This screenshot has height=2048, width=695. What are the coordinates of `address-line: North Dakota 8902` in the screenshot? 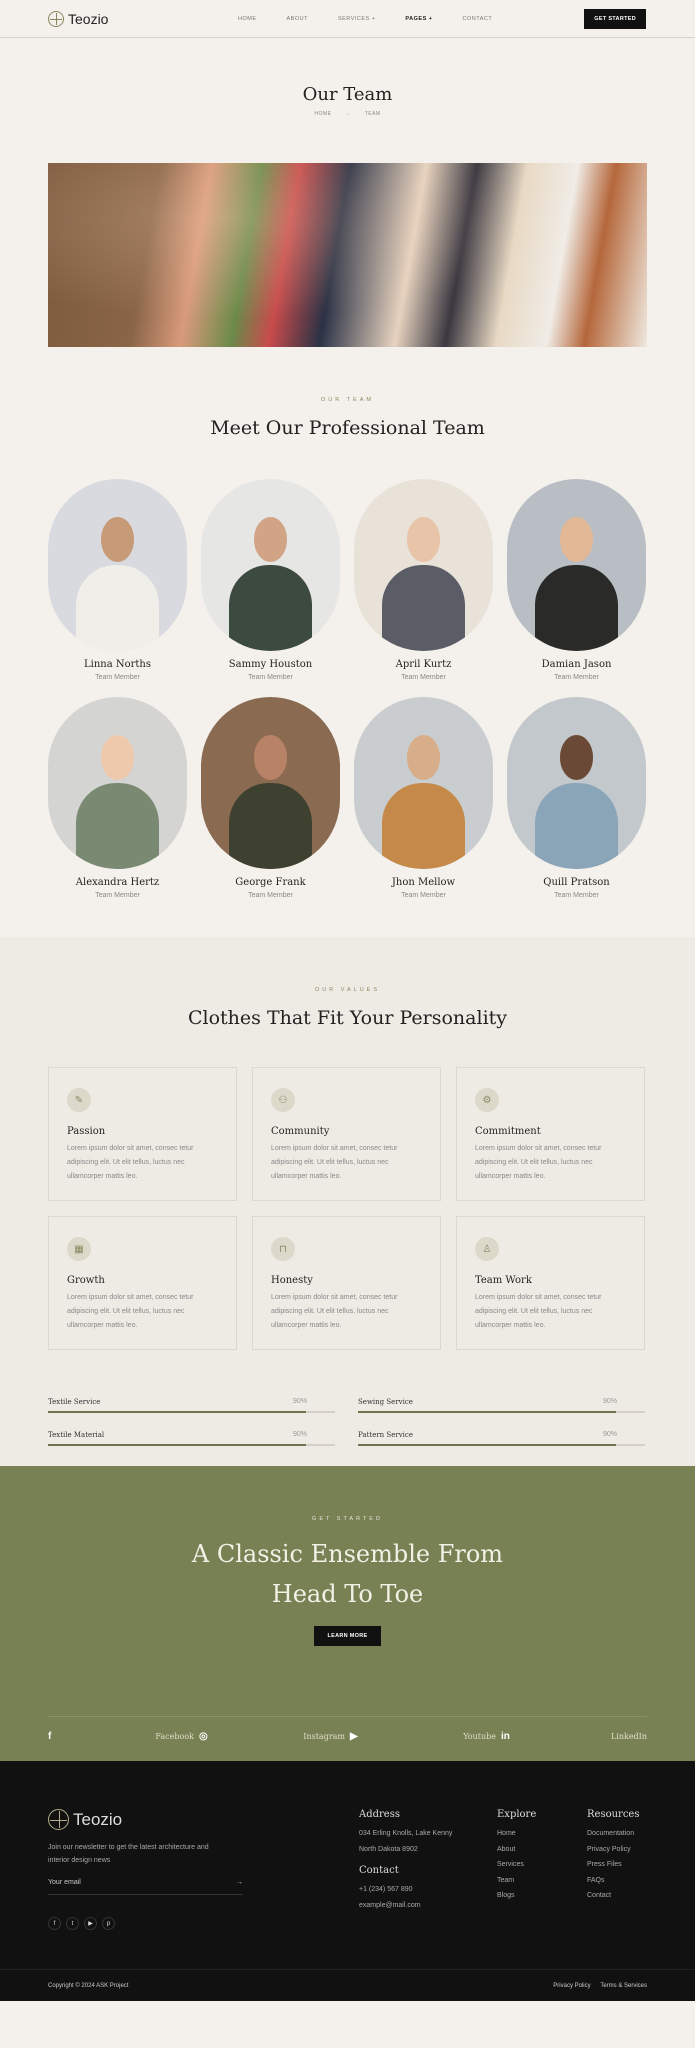 It's located at (388, 1849).